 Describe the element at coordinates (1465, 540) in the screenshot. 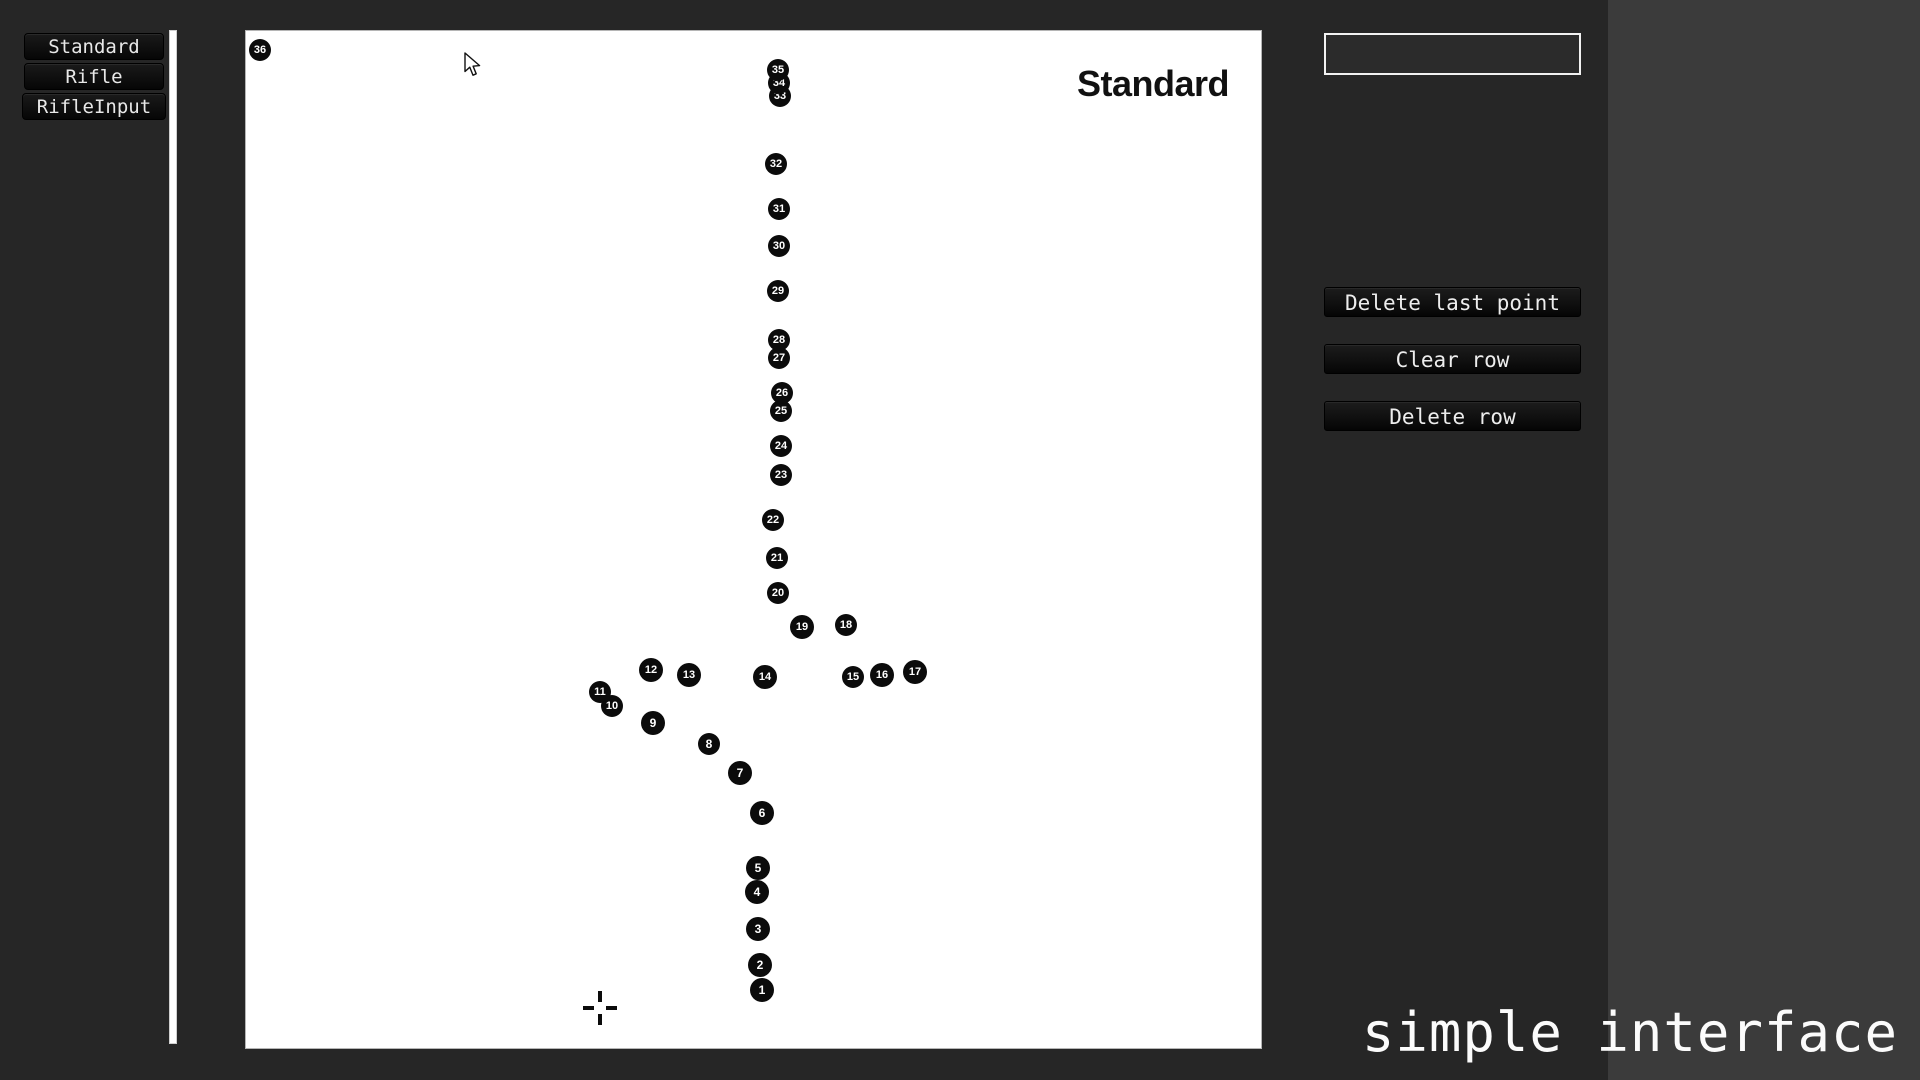

I see `right-panel: Delete last point Clear row Delete row` at that location.